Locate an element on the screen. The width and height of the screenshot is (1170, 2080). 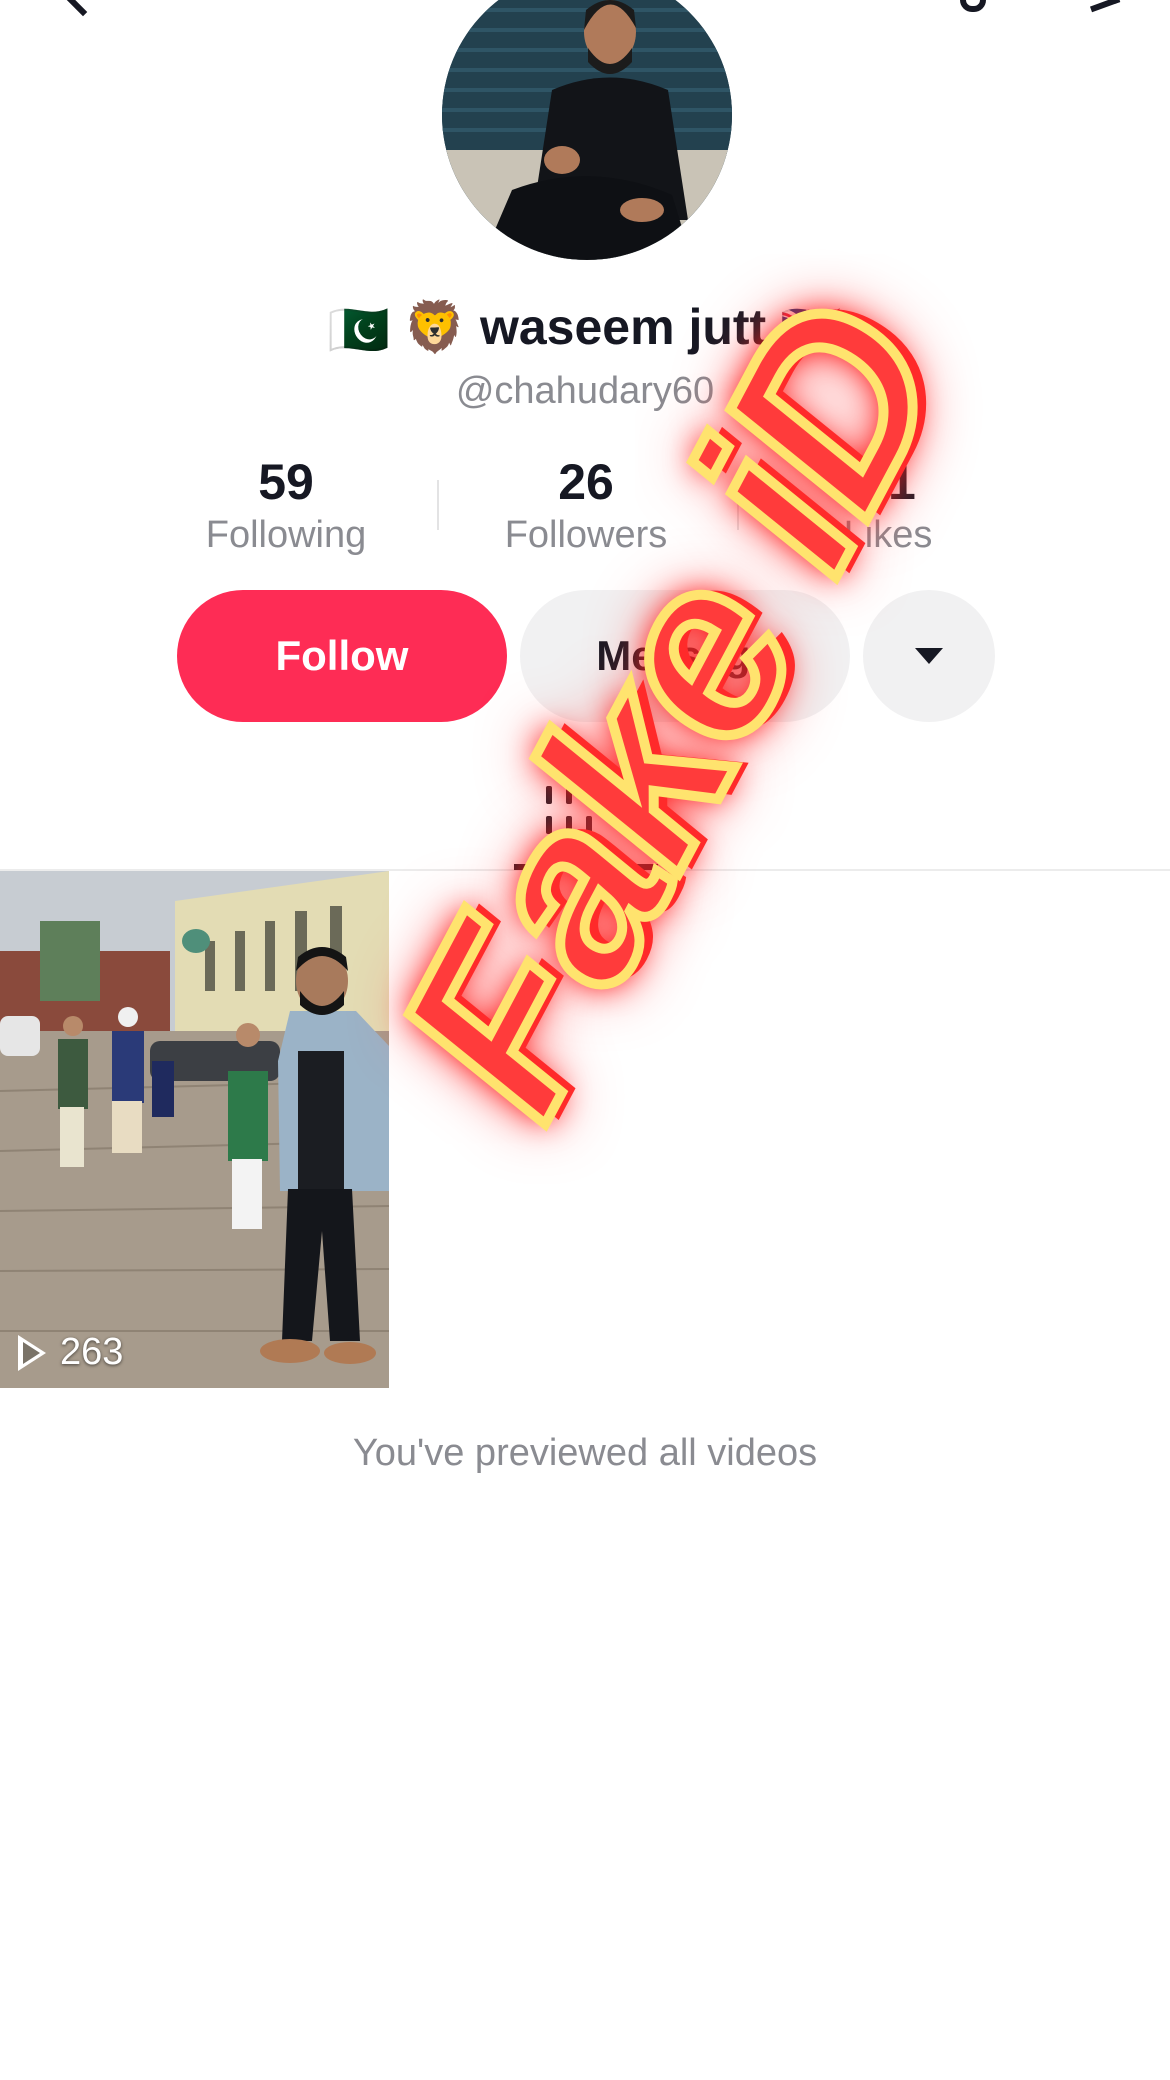
message-button: Message is located at coordinates (685, 656).